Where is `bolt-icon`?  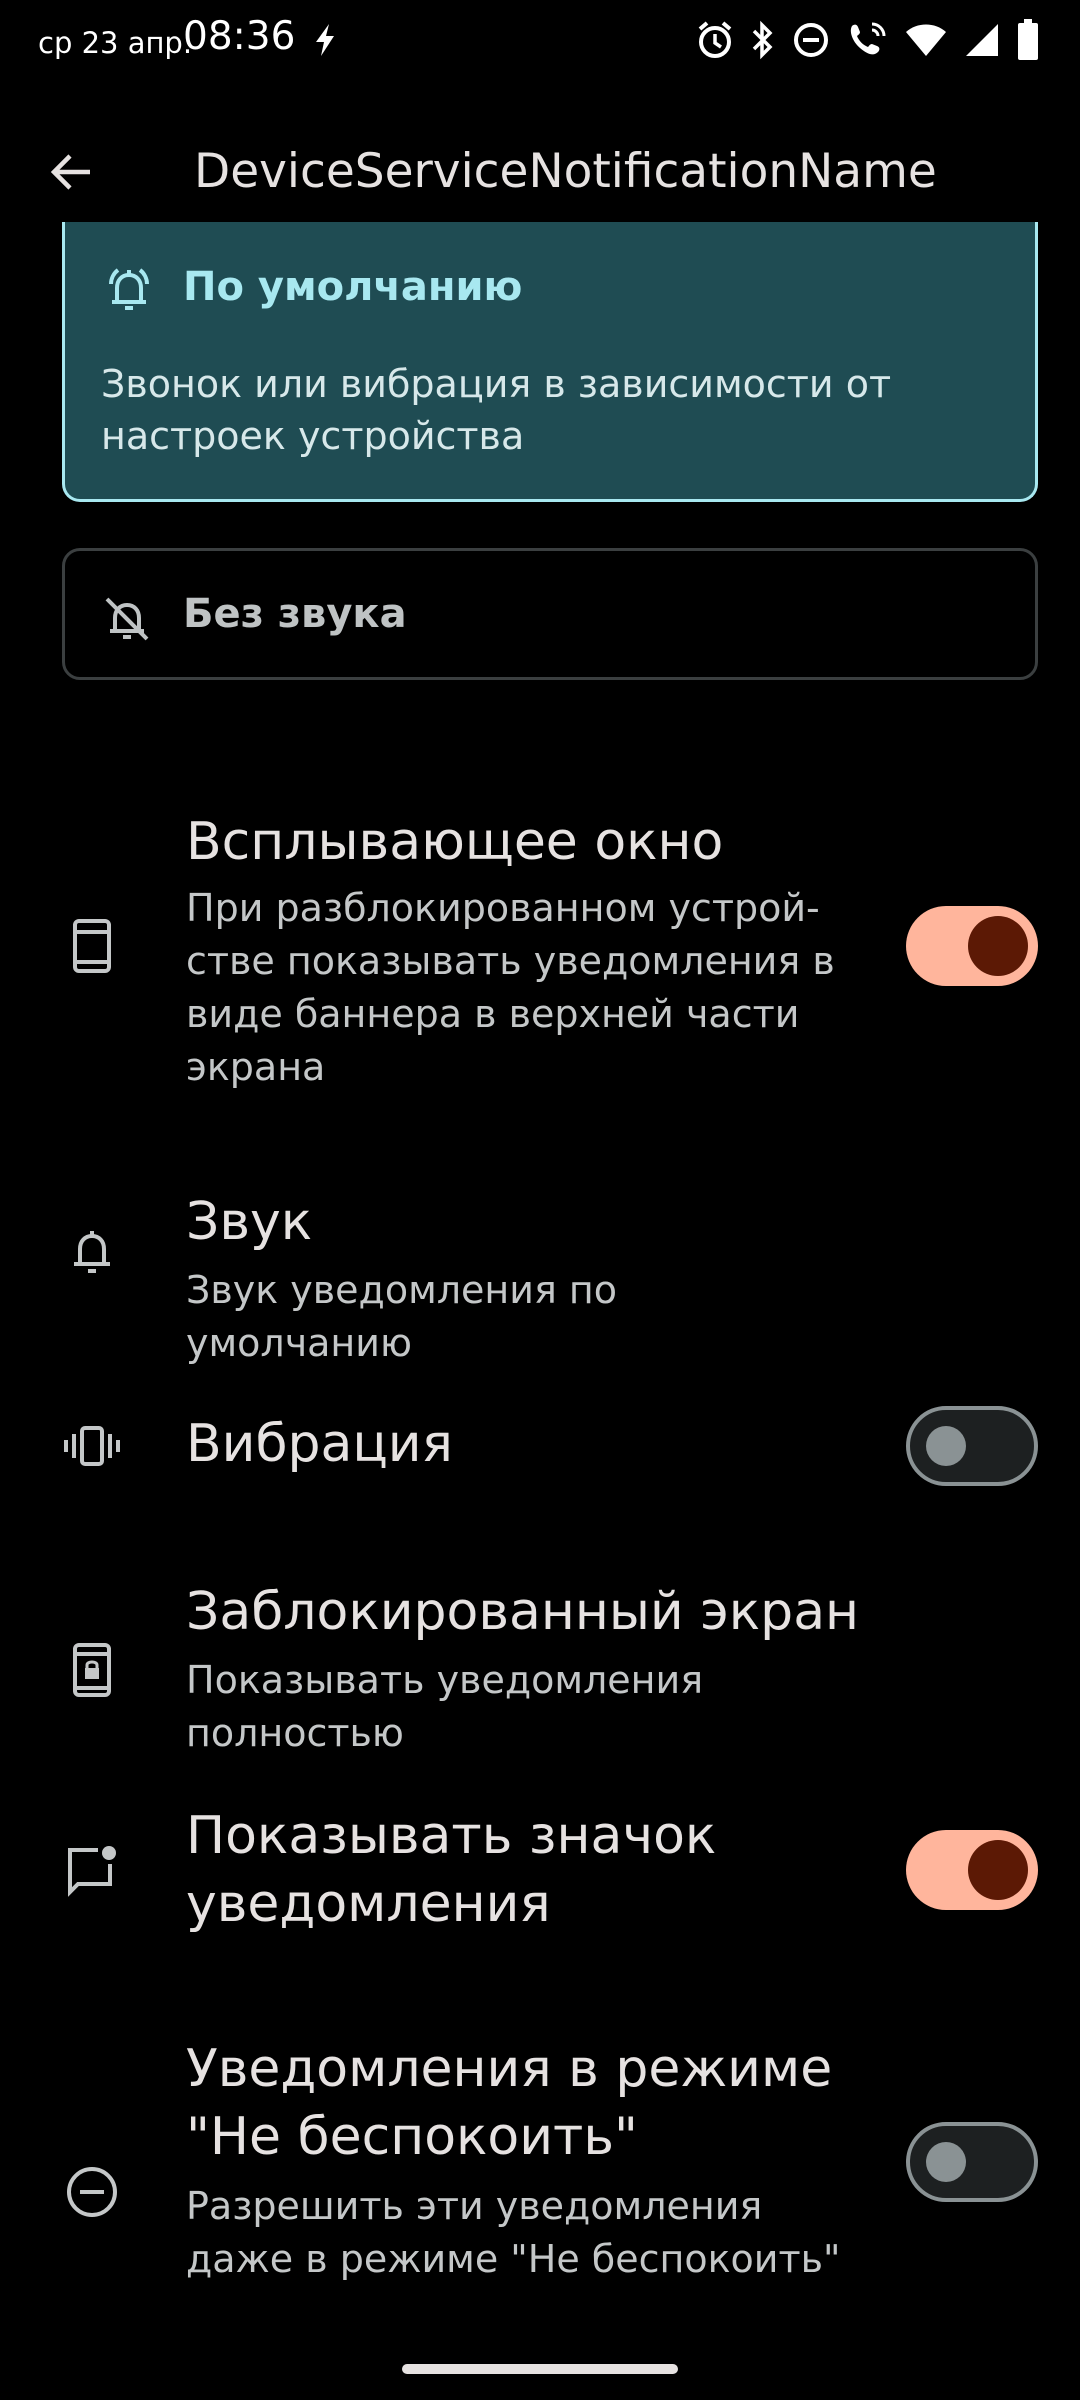
bolt-icon is located at coordinates (325, 40).